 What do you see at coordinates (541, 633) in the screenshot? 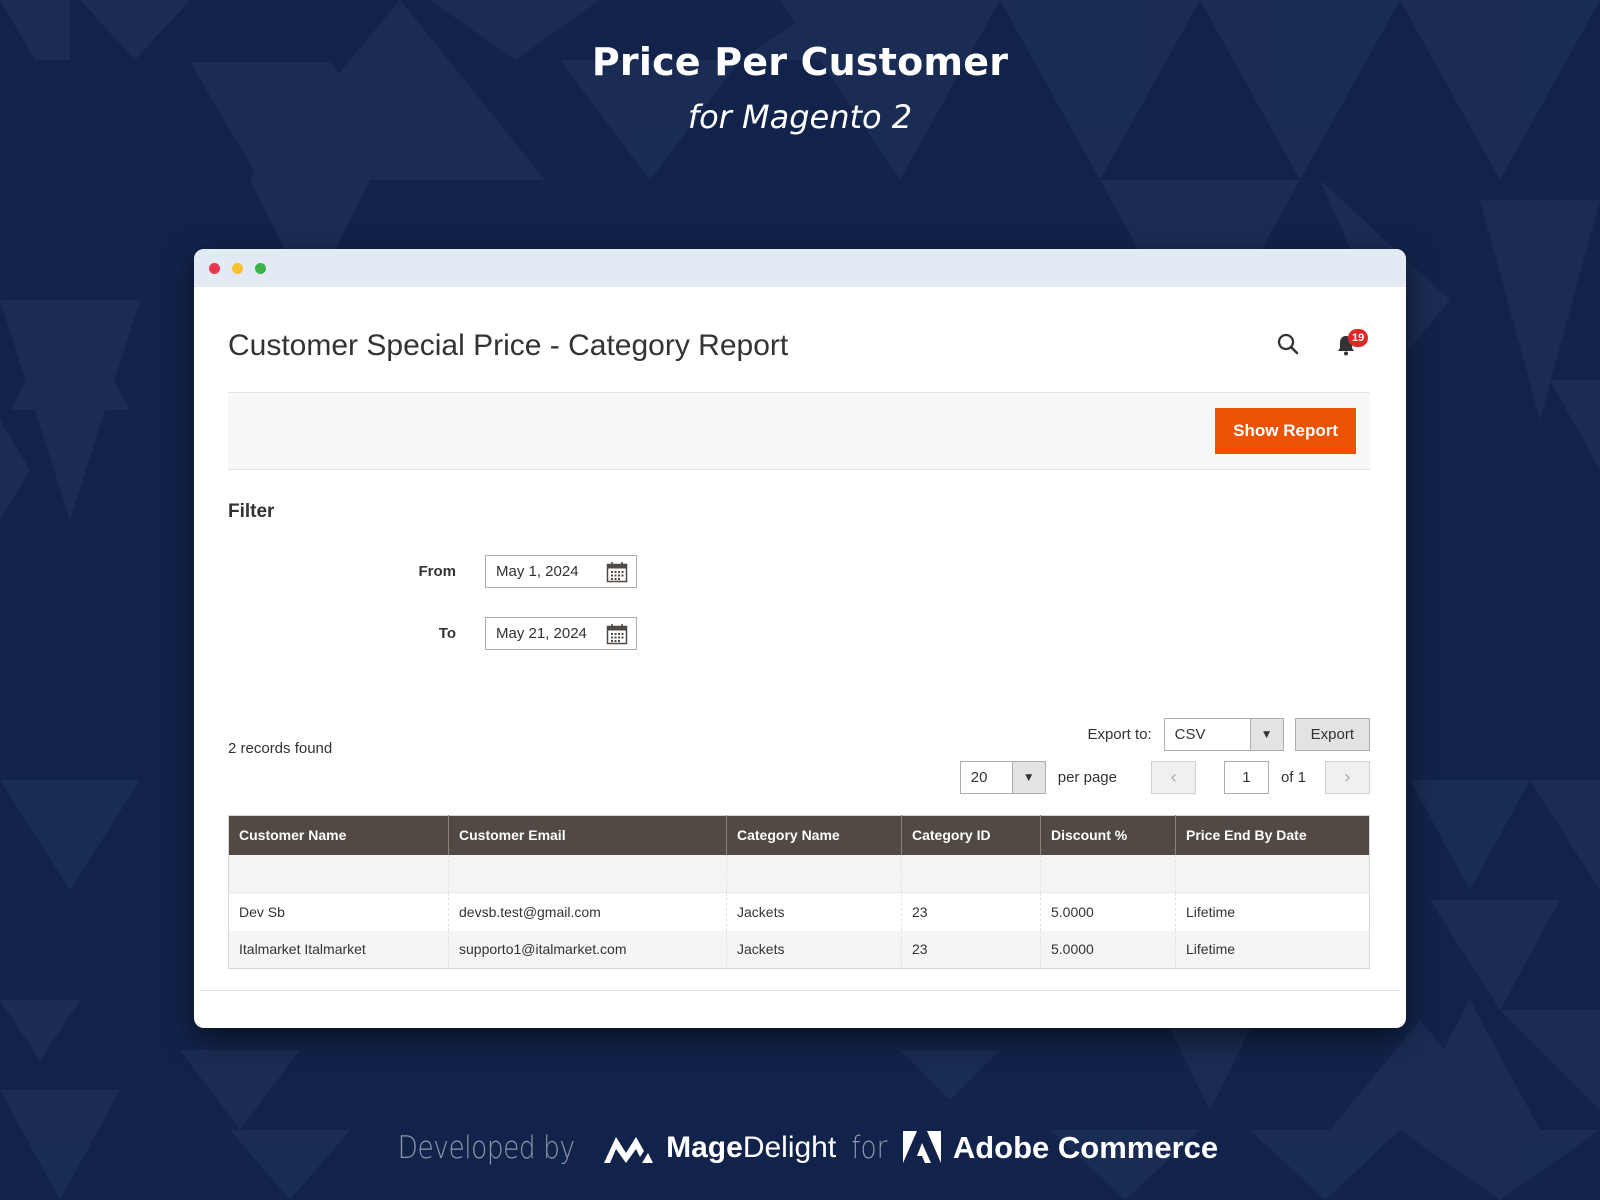
I see `to-date-value: May 21, 2024` at bounding box center [541, 633].